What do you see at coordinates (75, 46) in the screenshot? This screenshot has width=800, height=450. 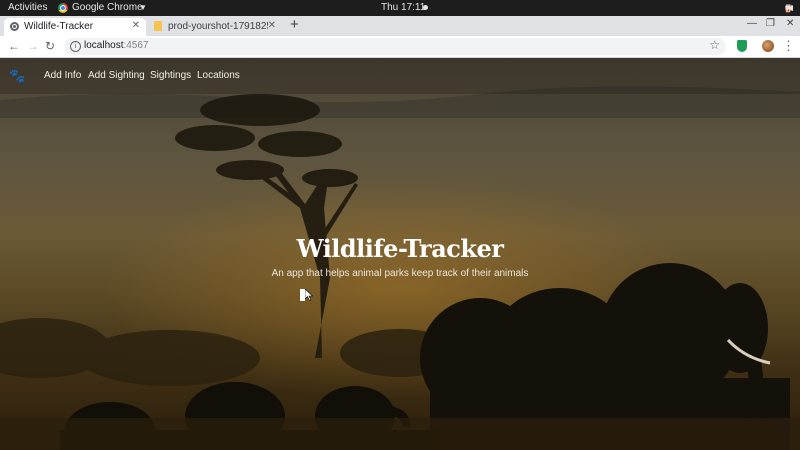 I see `site-info-icon: i` at bounding box center [75, 46].